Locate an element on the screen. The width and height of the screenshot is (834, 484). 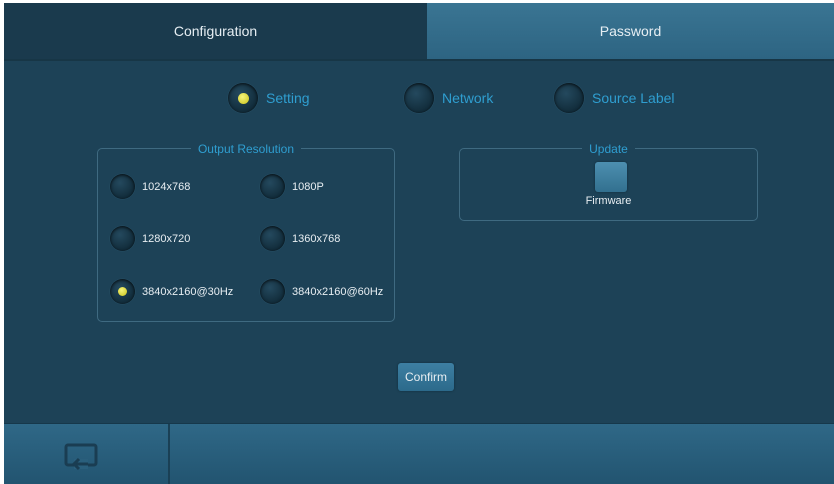
option-source-label-label: Source Label is located at coordinates (633, 98).